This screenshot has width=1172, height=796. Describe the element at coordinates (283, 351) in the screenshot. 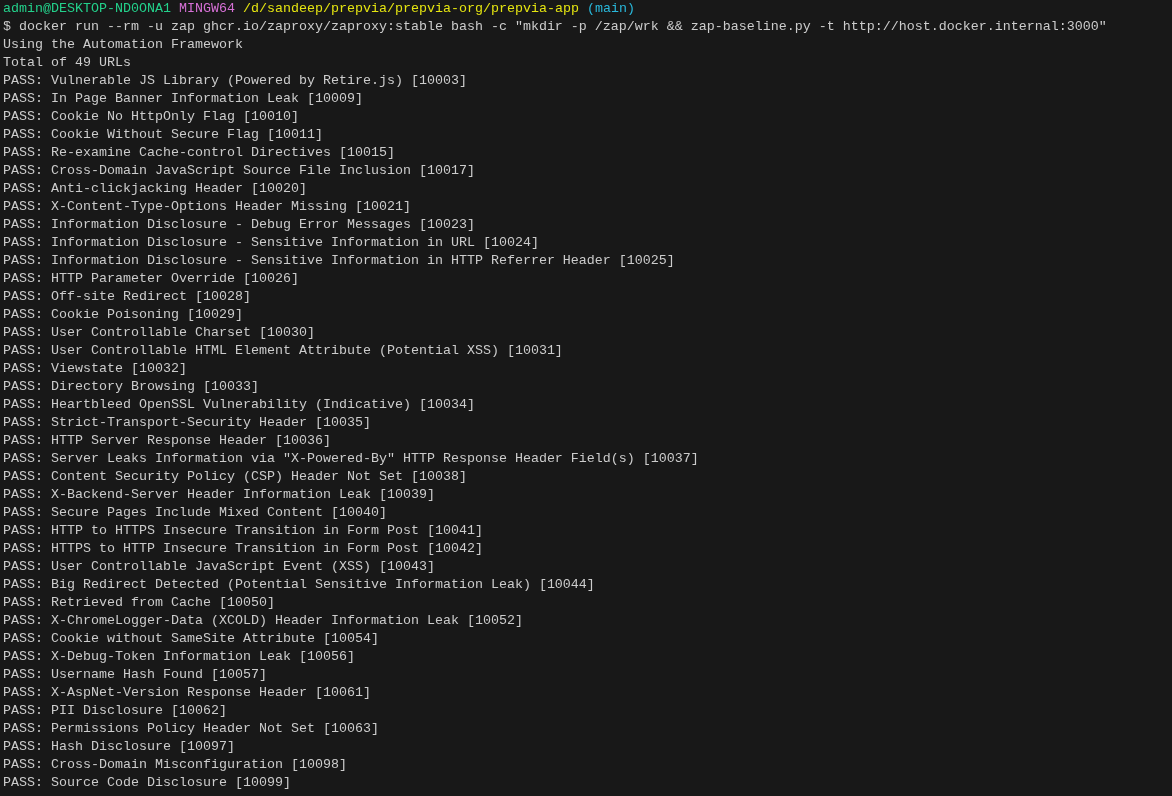

I see `output-line: PASS: User Controllable HTML Element Attribute (Potential XSS) [10031]` at that location.